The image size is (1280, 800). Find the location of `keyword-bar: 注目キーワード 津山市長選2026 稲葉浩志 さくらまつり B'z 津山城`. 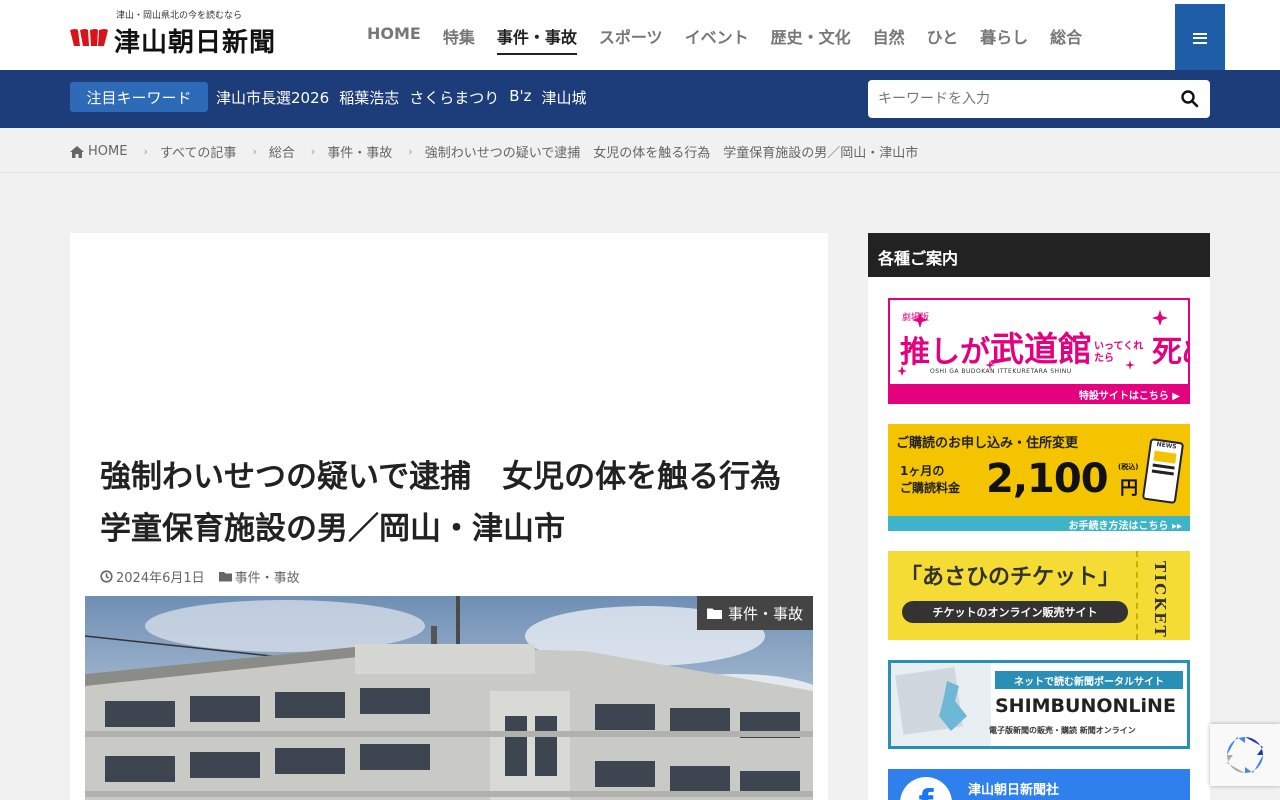

keyword-bar: 注目キーワード 津山市長選2026 稲葉浩志 さくらまつり B'z 津山城 is located at coordinates (640, 99).